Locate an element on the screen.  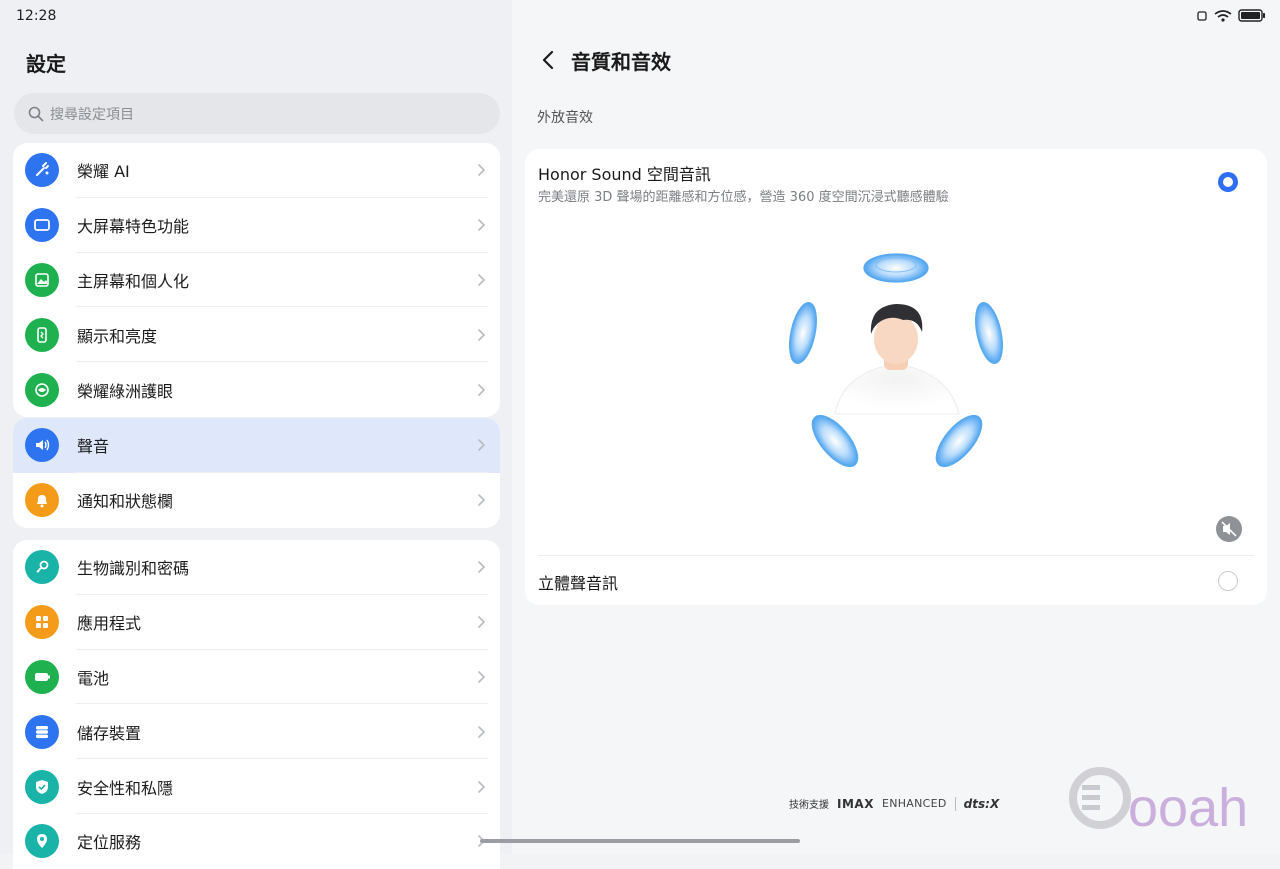
option-spatial-audio-title: Honor Sound 空間音訊 is located at coordinates (624, 173).